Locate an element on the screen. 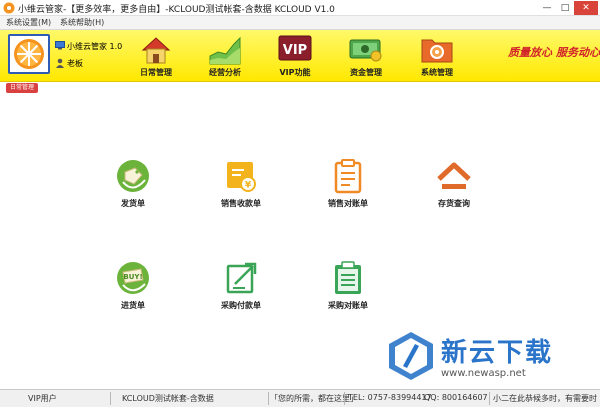 Image resolution: width=600 pixels, height=407 pixels. yen-receipt-icon: ¥ is located at coordinates (241, 177).